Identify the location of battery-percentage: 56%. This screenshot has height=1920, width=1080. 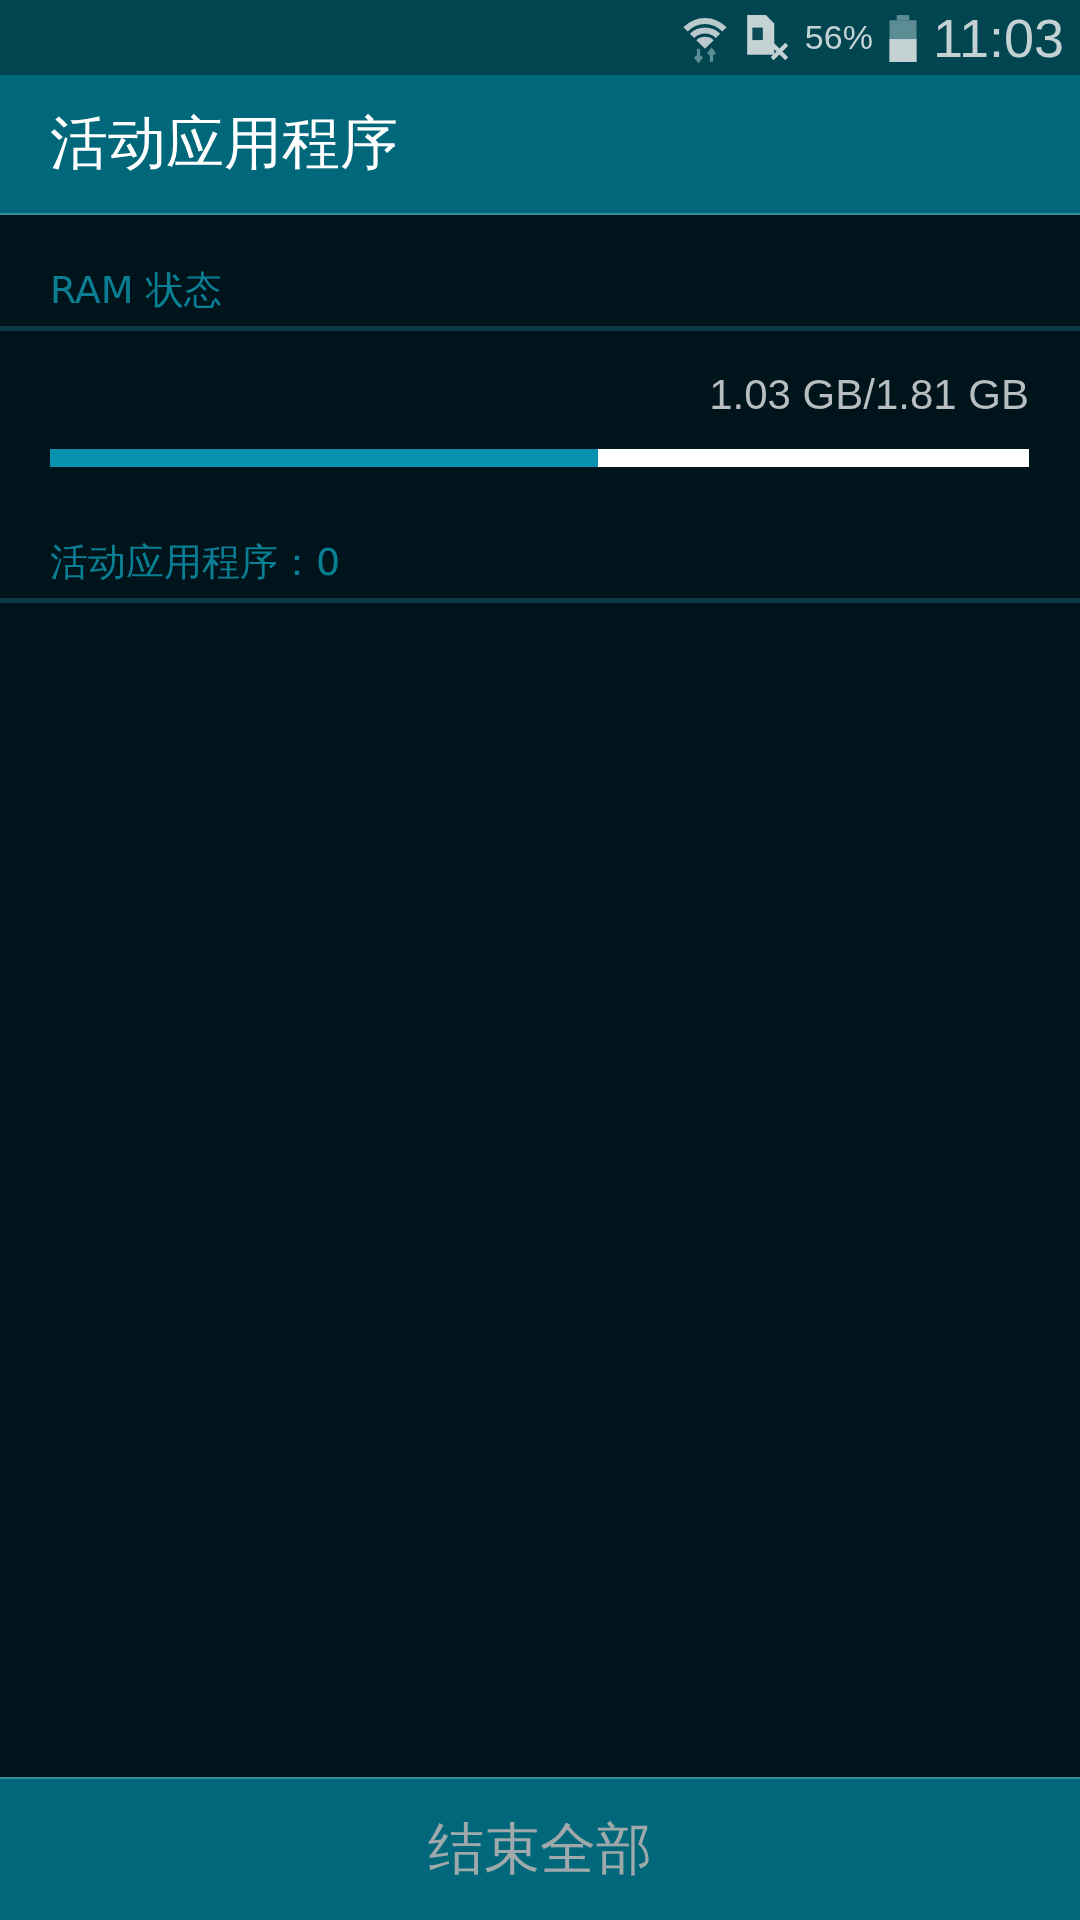
(838, 37).